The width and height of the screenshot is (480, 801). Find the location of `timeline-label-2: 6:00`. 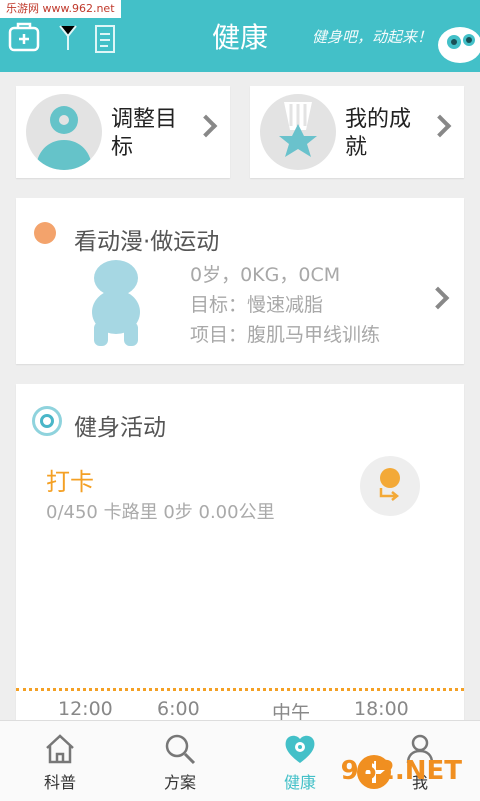

timeline-label-2: 6:00 is located at coordinates (178, 709).